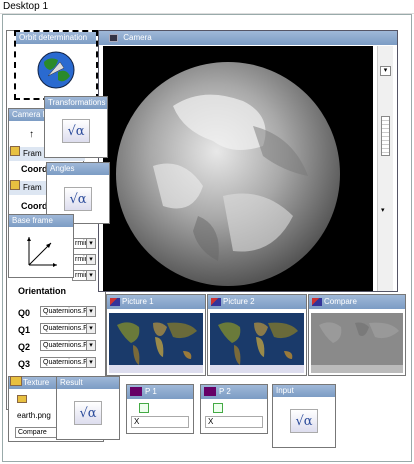 Image resolution: width=414 pixels, height=464 pixels. I want to click on window-title: Desktop 1, so click(207, 7).